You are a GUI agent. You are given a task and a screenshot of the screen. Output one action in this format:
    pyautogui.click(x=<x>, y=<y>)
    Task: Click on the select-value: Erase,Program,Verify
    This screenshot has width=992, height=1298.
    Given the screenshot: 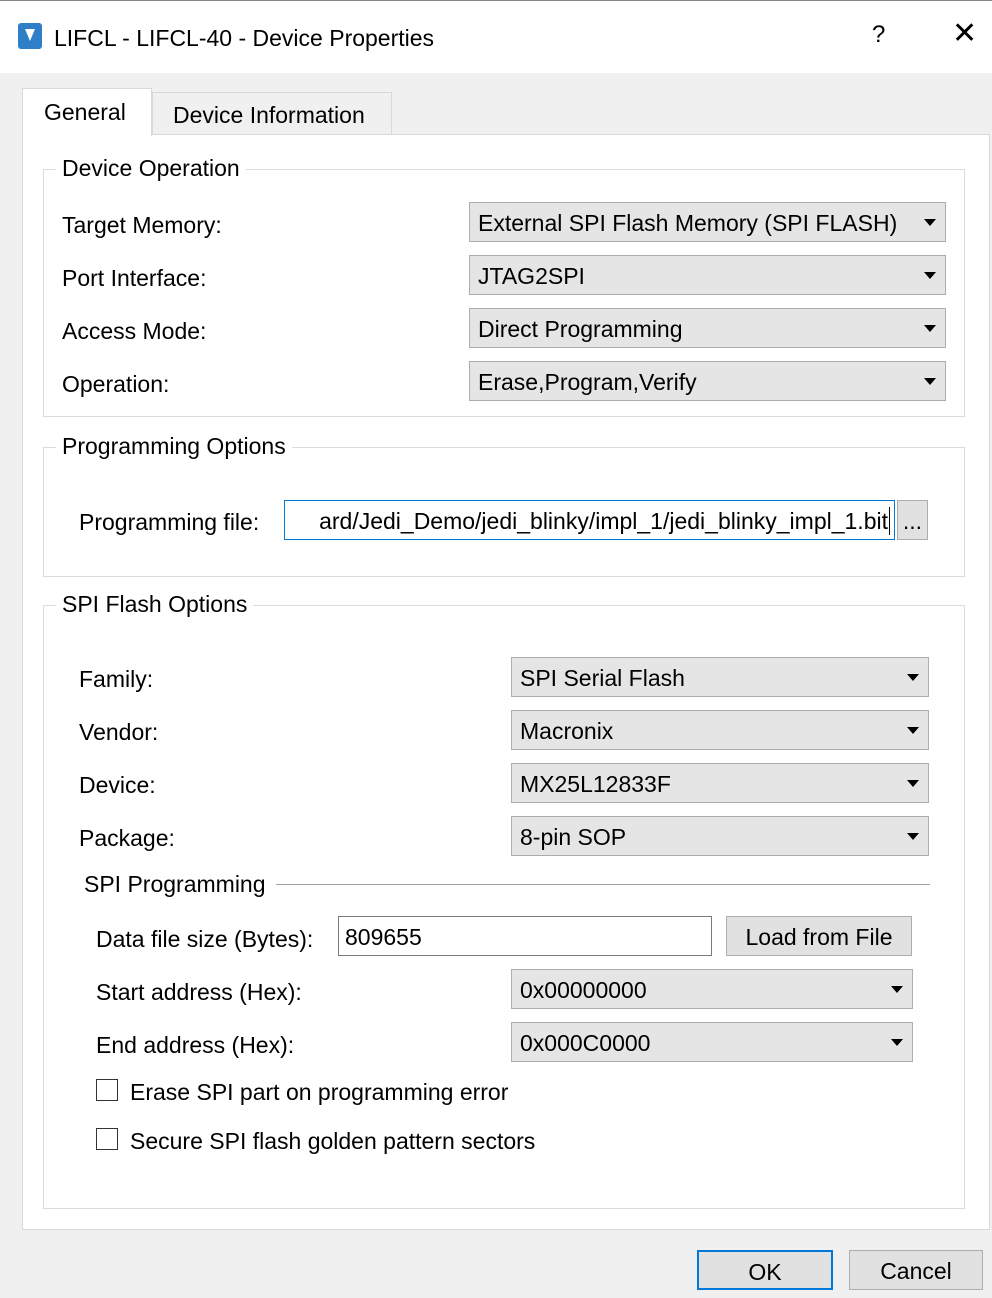 What is the action you would take?
    pyautogui.click(x=587, y=382)
    